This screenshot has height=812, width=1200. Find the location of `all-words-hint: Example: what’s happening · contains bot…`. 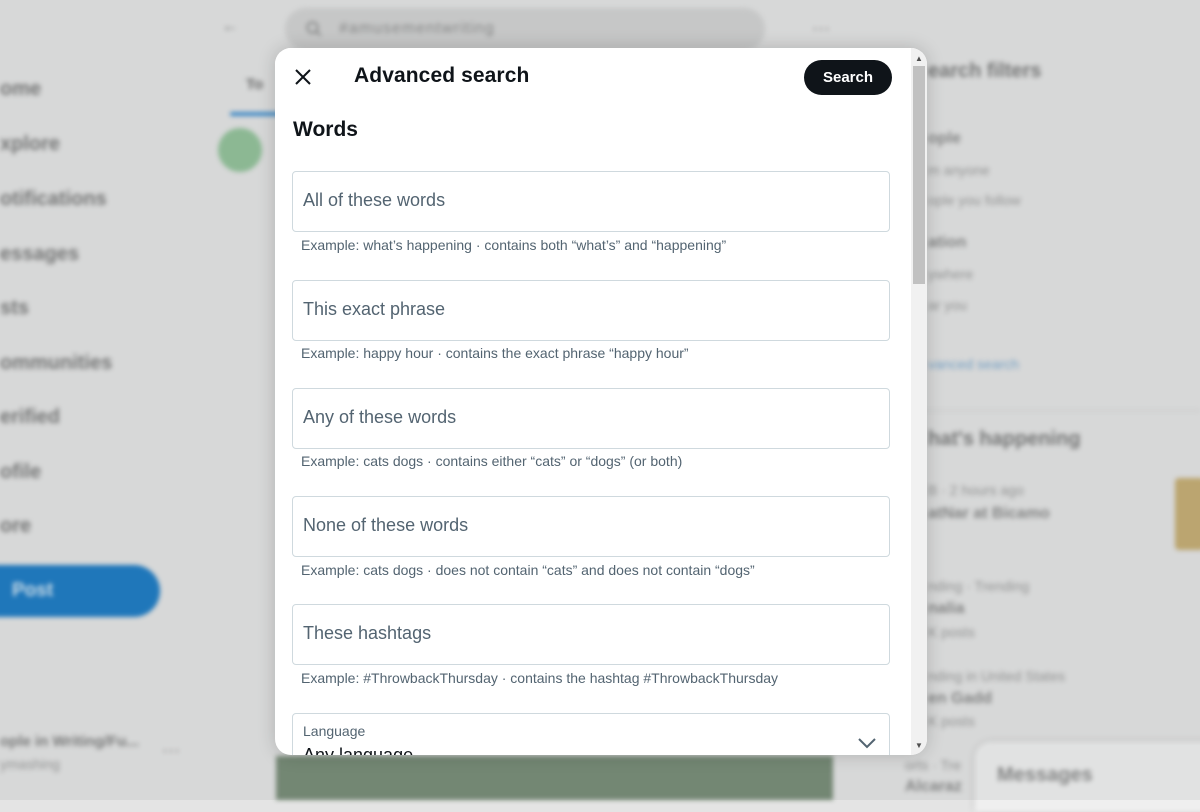

all-words-hint: Example: what’s happening · contains bot… is located at coordinates (514, 245).